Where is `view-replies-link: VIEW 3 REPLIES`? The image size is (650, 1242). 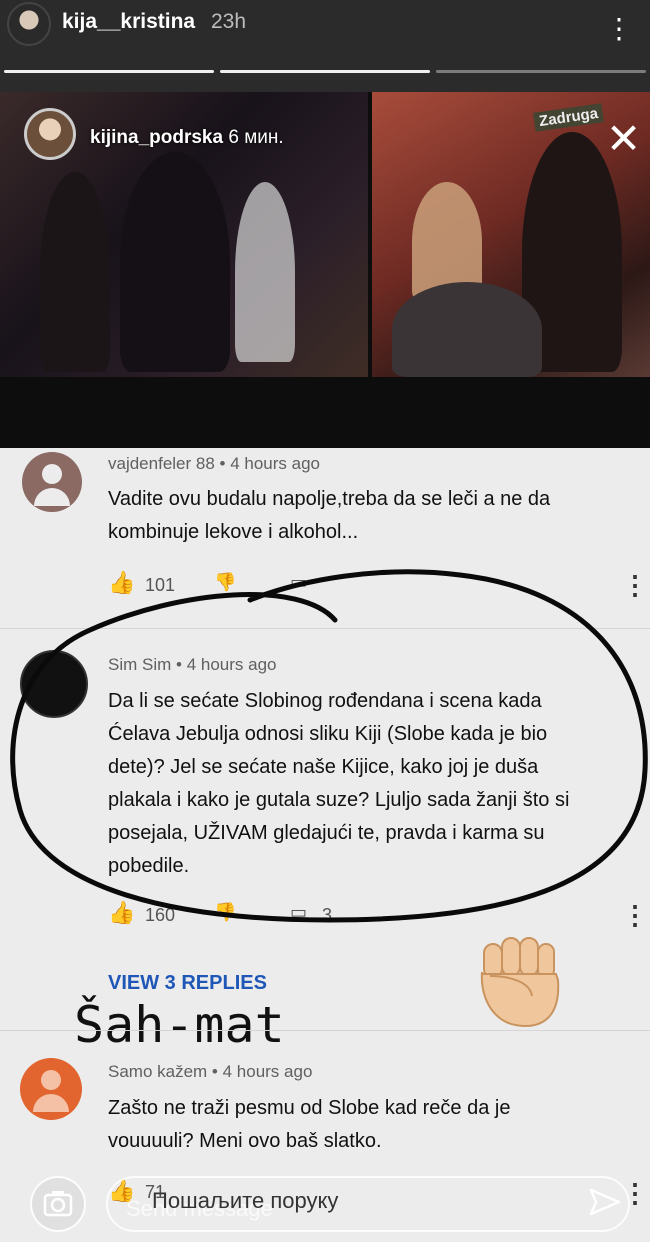 view-replies-link: VIEW 3 REPLIES is located at coordinates (187, 983).